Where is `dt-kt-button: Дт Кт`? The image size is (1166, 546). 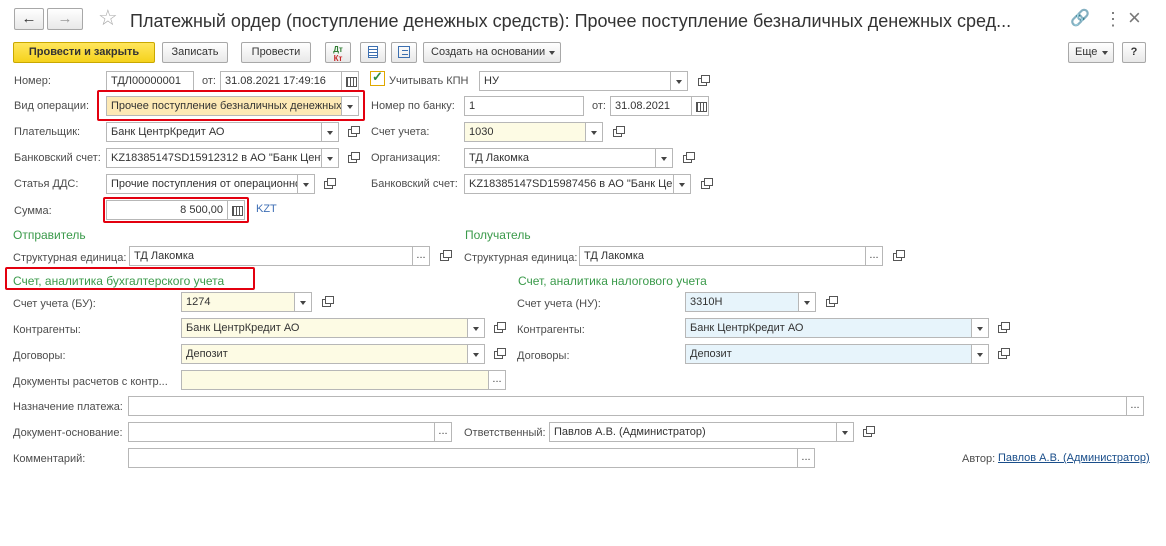
dt-kt-button: Дт Кт is located at coordinates (338, 52).